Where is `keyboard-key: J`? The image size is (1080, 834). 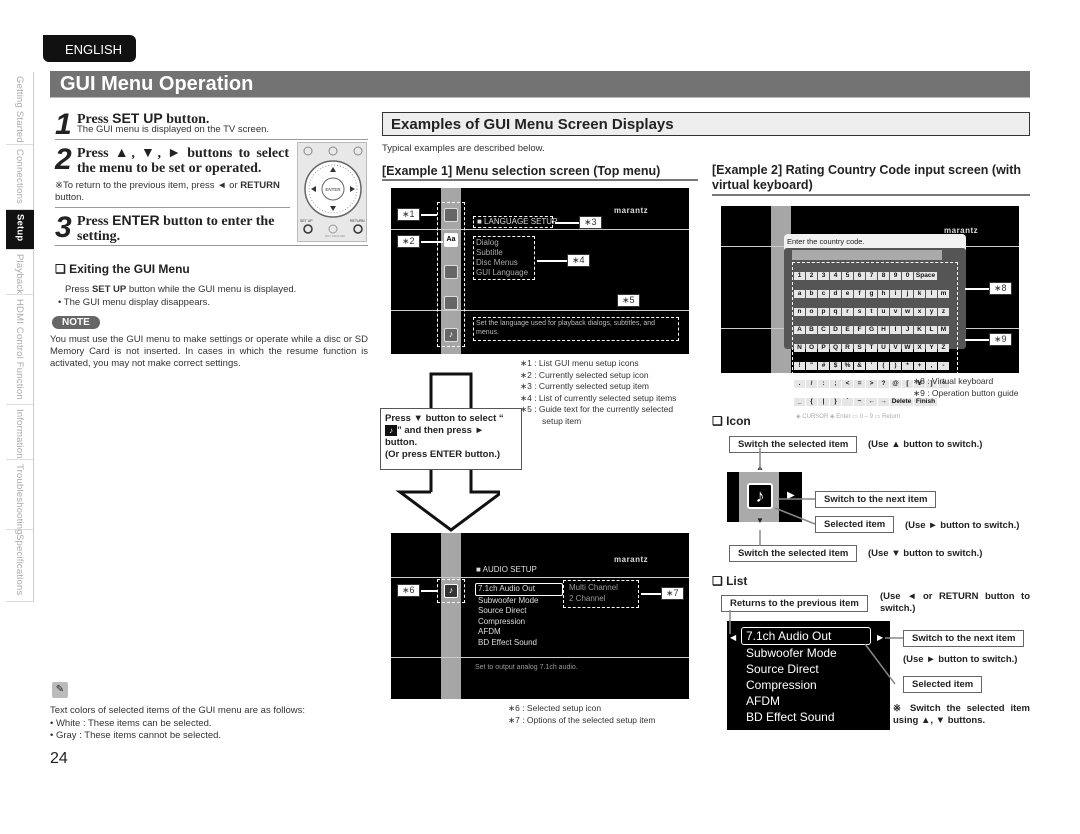 keyboard-key: J is located at coordinates (907, 330).